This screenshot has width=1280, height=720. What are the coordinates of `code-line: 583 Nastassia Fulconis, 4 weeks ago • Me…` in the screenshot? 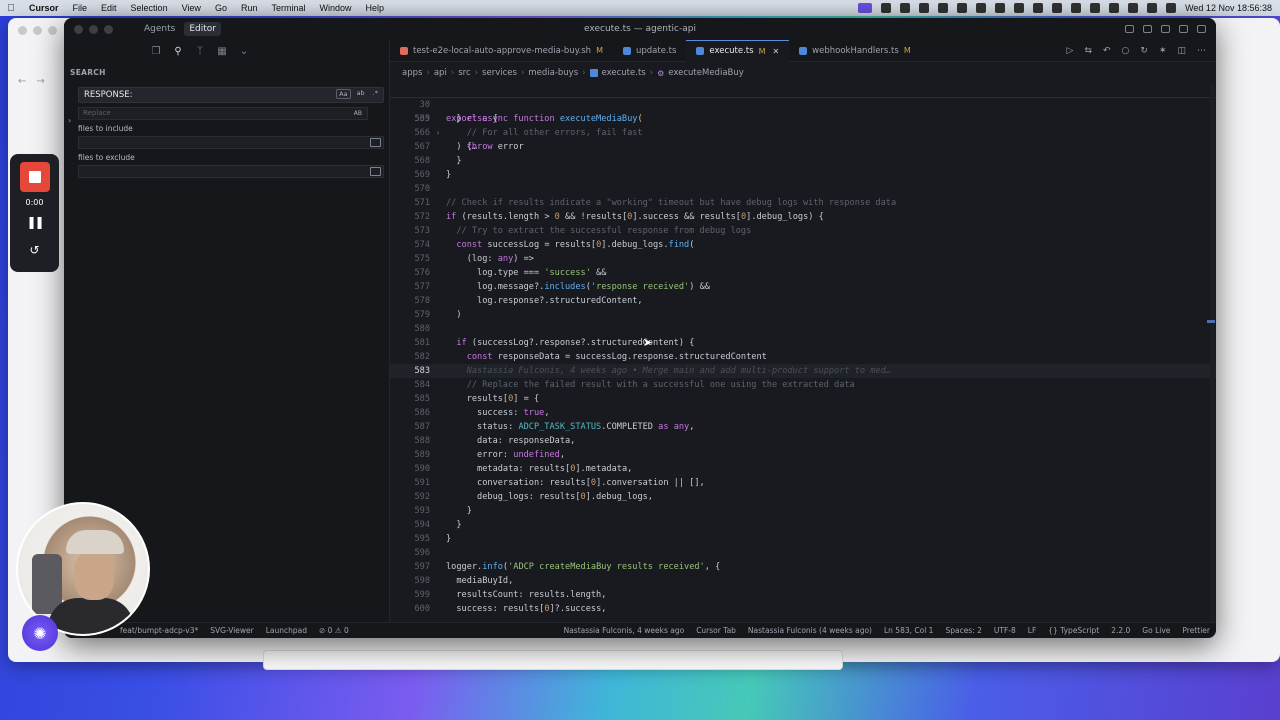 It's located at (803, 371).